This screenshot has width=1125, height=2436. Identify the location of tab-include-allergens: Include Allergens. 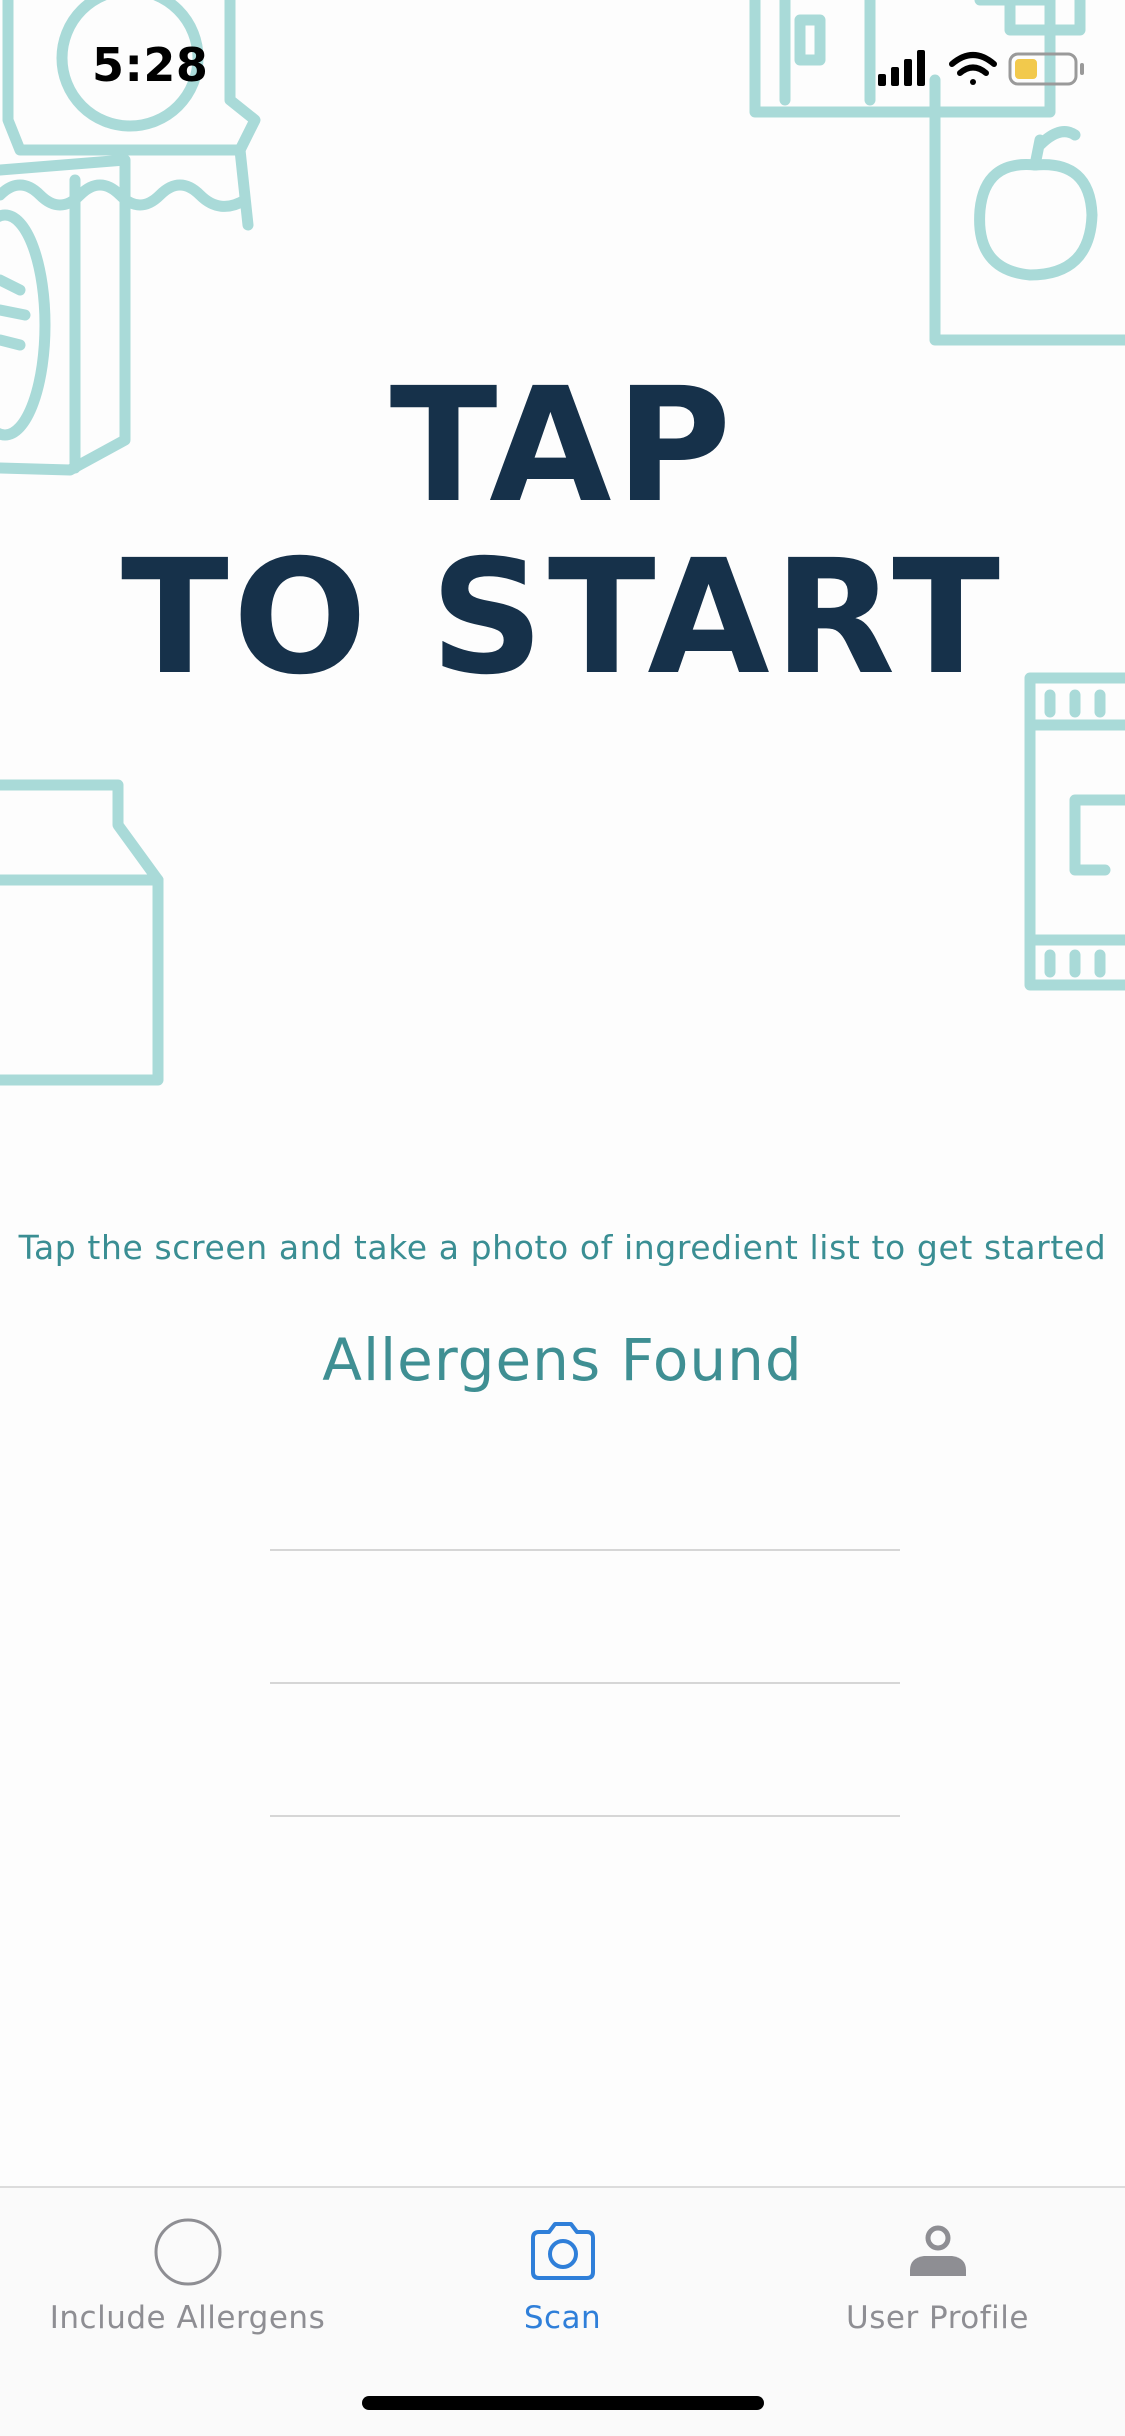
(187, 2273).